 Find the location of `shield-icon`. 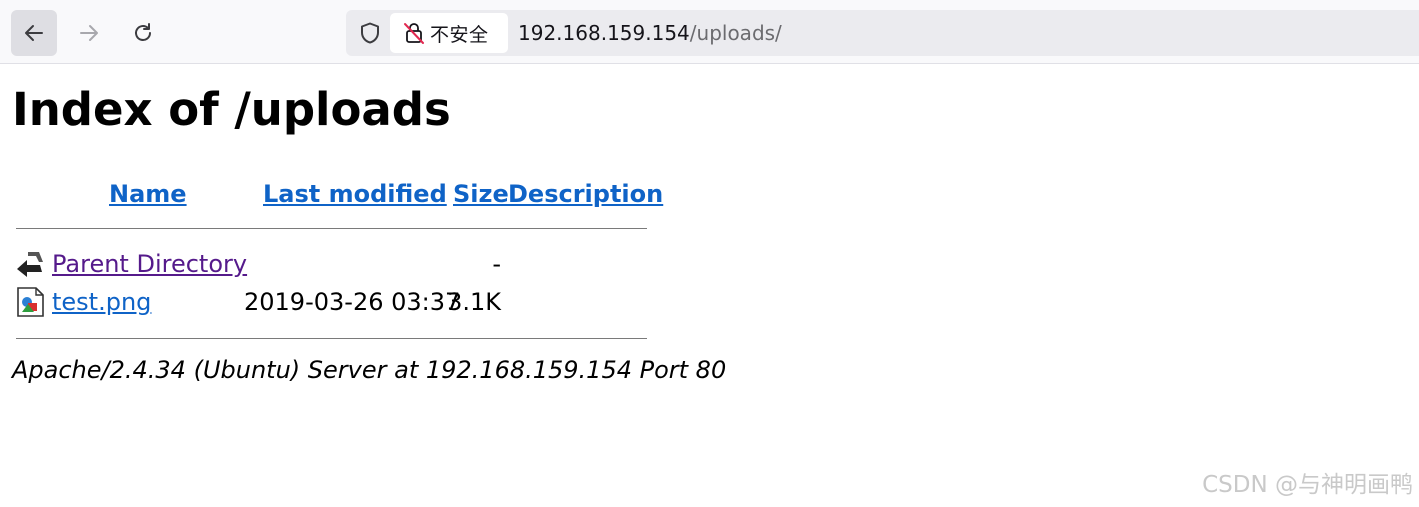

shield-icon is located at coordinates (370, 33).